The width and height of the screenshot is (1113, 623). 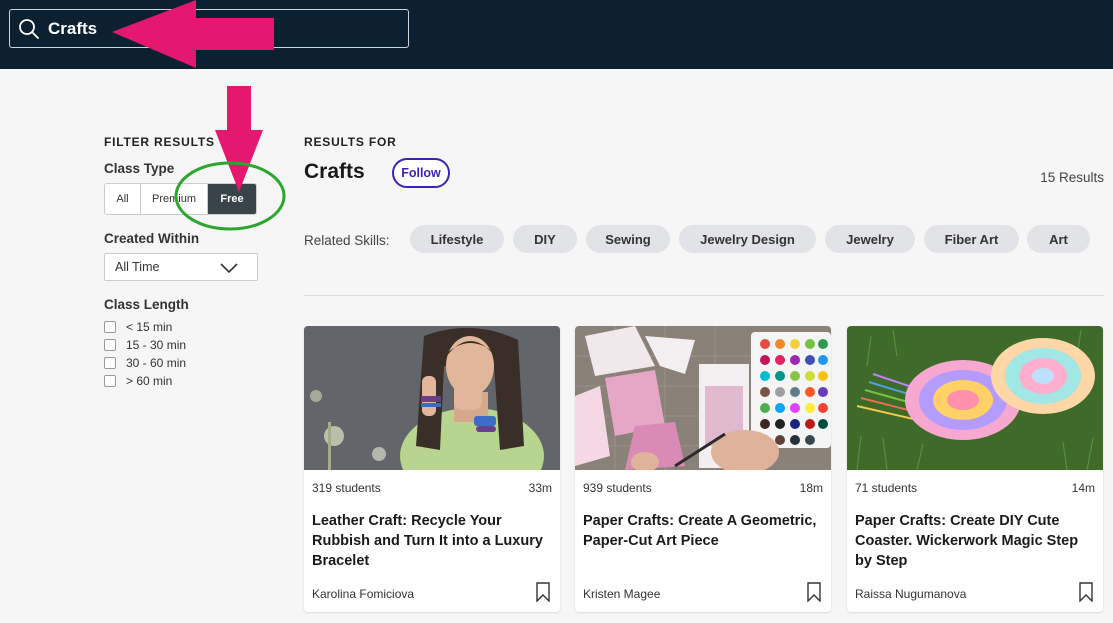 What do you see at coordinates (1058, 239) in the screenshot?
I see `skill-chip-art: Art` at bounding box center [1058, 239].